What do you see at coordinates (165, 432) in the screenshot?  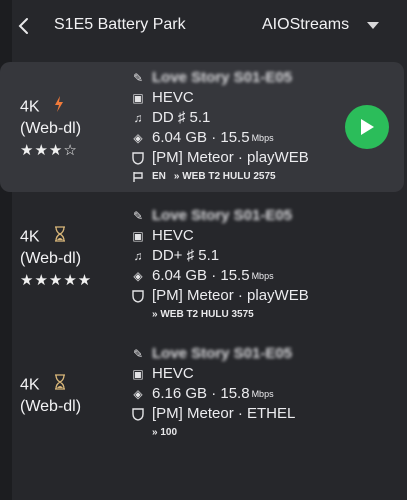 I see `release-tags: » 100` at bounding box center [165, 432].